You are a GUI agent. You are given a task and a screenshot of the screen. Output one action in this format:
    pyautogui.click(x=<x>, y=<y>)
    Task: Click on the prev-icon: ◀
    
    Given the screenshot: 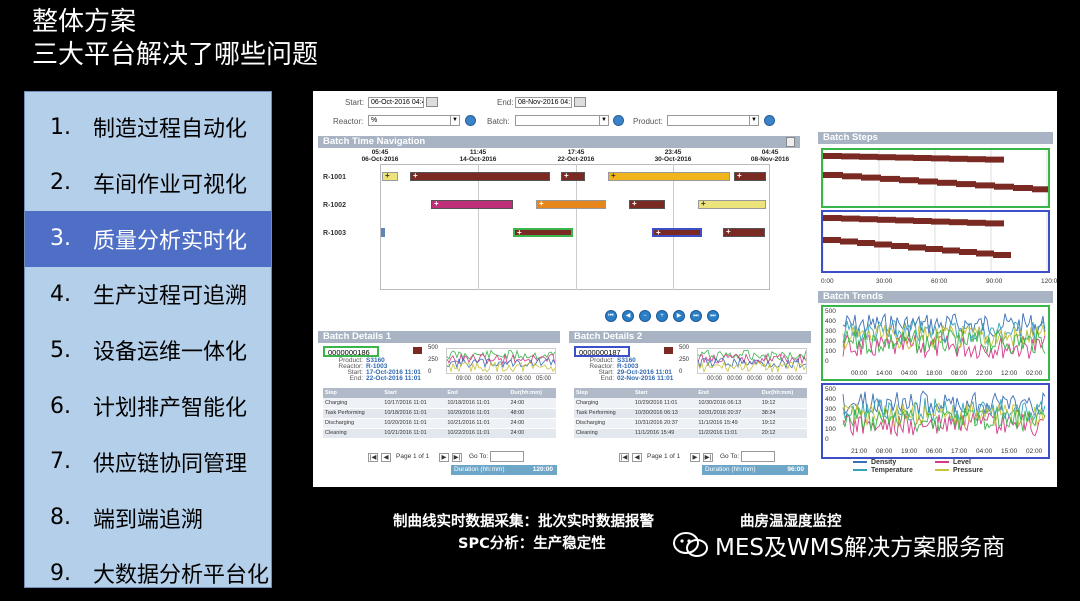 What is the action you would take?
    pyautogui.click(x=628, y=316)
    